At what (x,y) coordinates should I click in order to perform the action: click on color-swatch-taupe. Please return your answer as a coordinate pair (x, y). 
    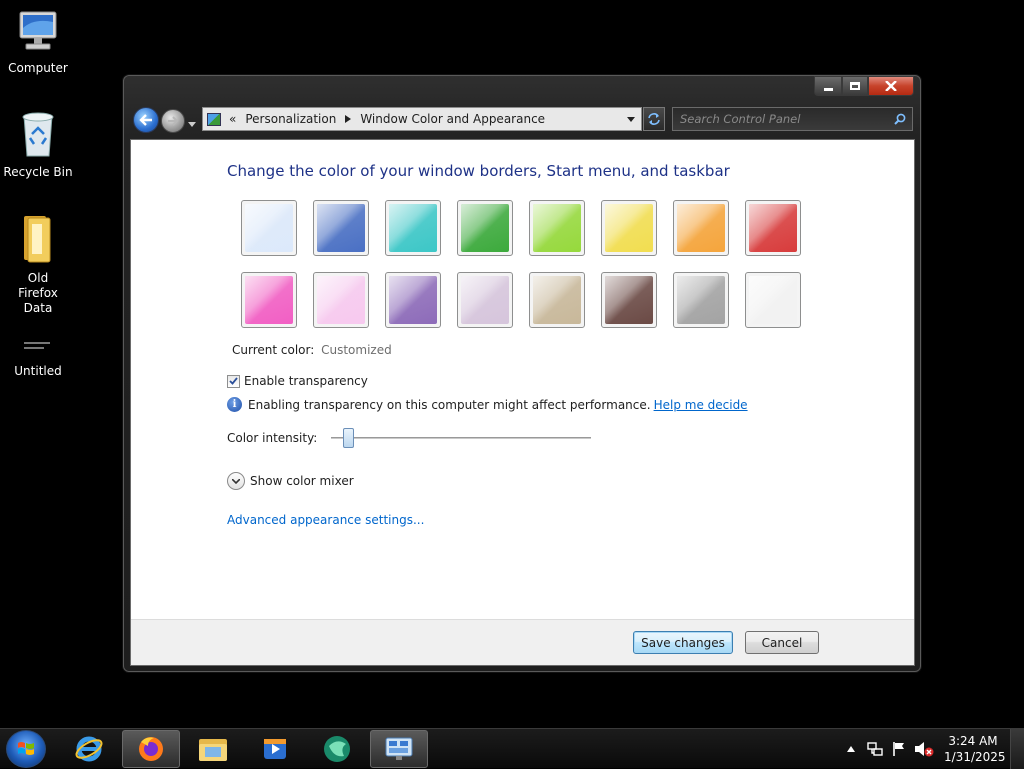
    Looking at the image, I should click on (557, 300).